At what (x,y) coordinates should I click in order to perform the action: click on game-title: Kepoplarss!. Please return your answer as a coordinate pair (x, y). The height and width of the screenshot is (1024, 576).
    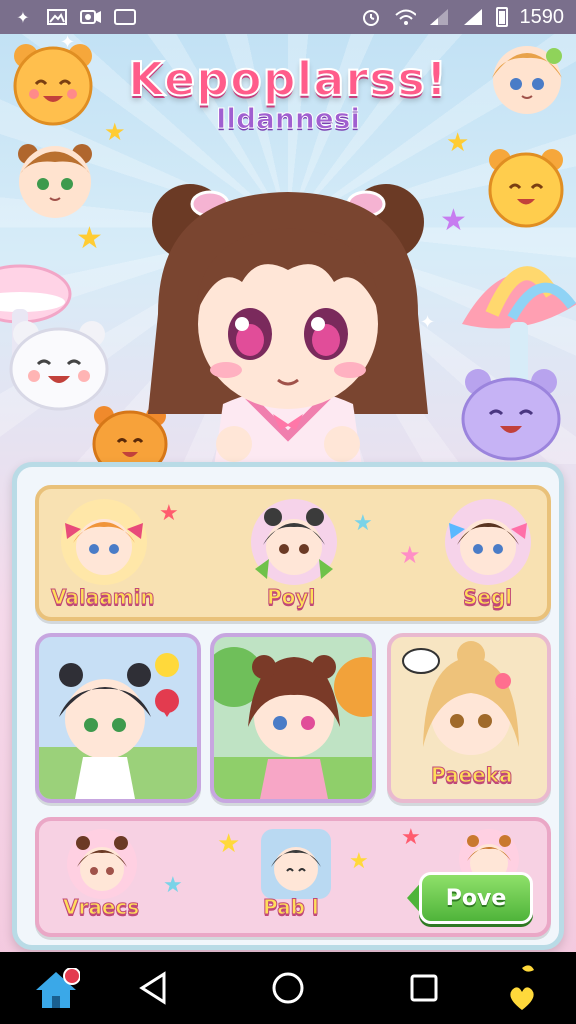
    Looking at the image, I should click on (287, 79).